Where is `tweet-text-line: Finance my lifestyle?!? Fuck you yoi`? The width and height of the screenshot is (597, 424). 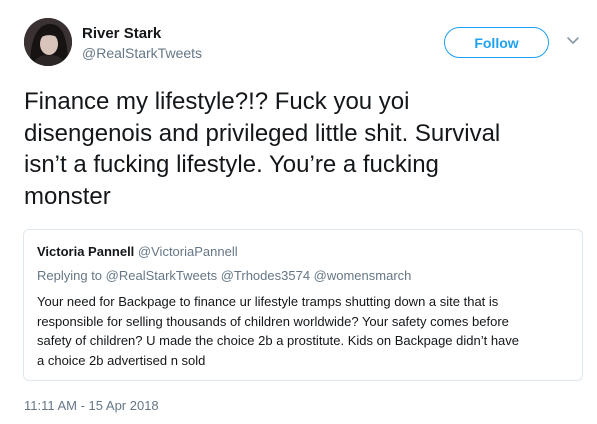 tweet-text-line: Finance my lifestyle?!? Fuck you yoi is located at coordinates (217, 101).